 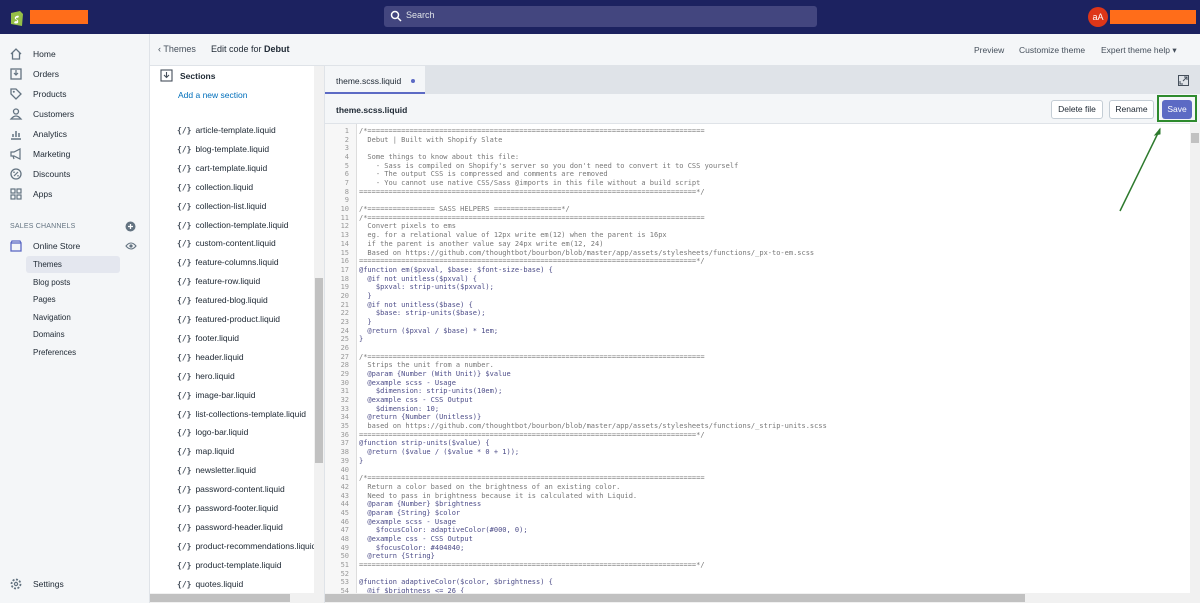 What do you see at coordinates (229, 568) in the screenshot?
I see `file-list-item: {/} product-template.liquid` at bounding box center [229, 568].